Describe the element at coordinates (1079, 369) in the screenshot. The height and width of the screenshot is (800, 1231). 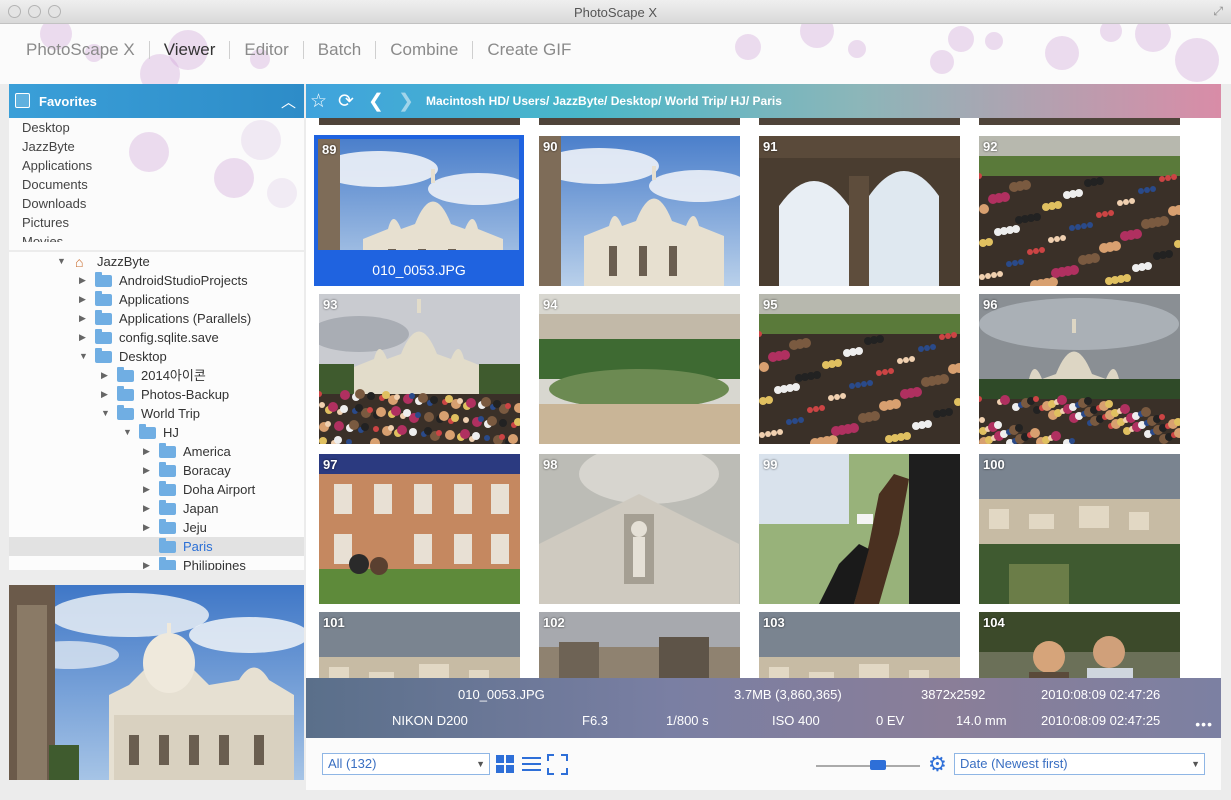
I see `thumbnail: 96` at that location.